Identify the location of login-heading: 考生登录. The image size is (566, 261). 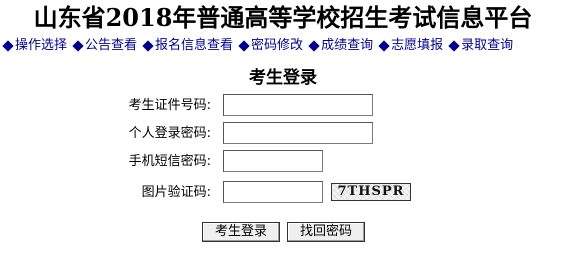
(283, 78).